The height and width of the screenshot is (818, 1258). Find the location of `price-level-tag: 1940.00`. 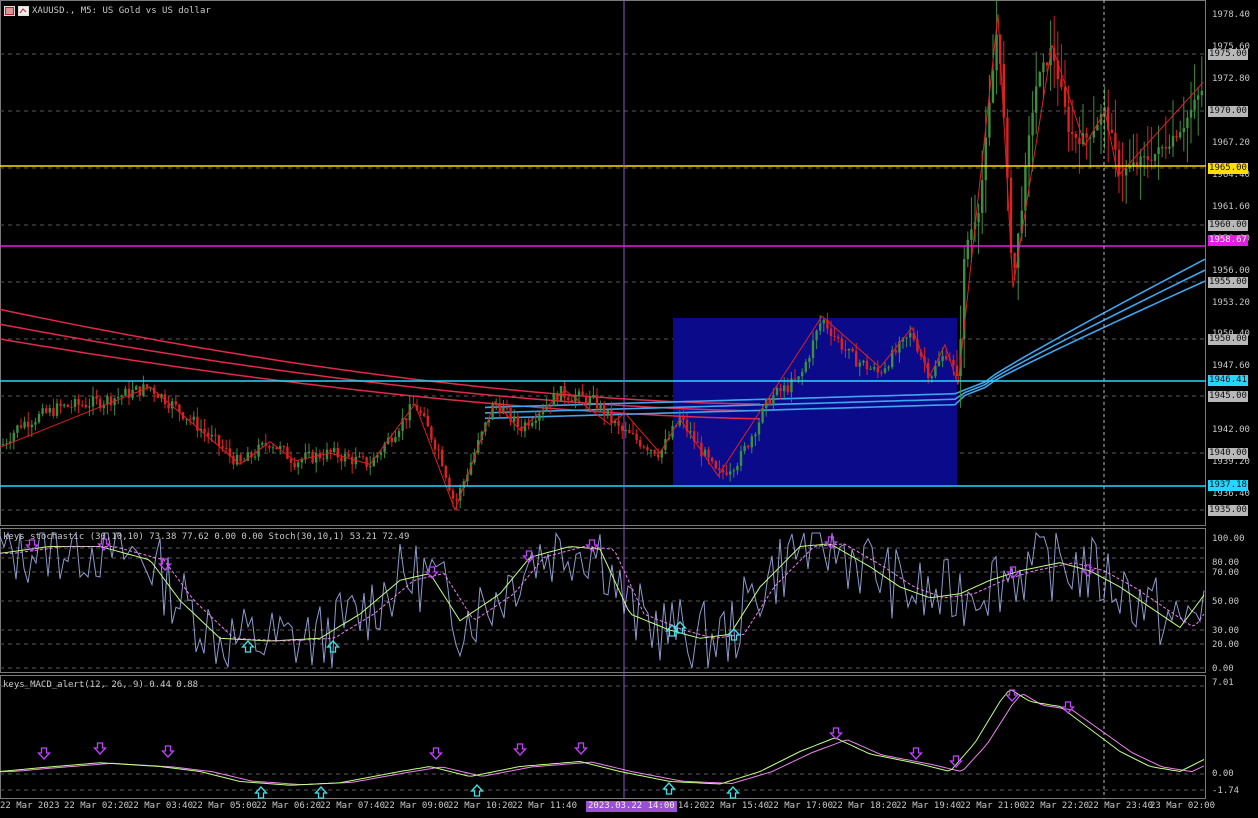

price-level-tag: 1940.00 is located at coordinates (1228, 453).